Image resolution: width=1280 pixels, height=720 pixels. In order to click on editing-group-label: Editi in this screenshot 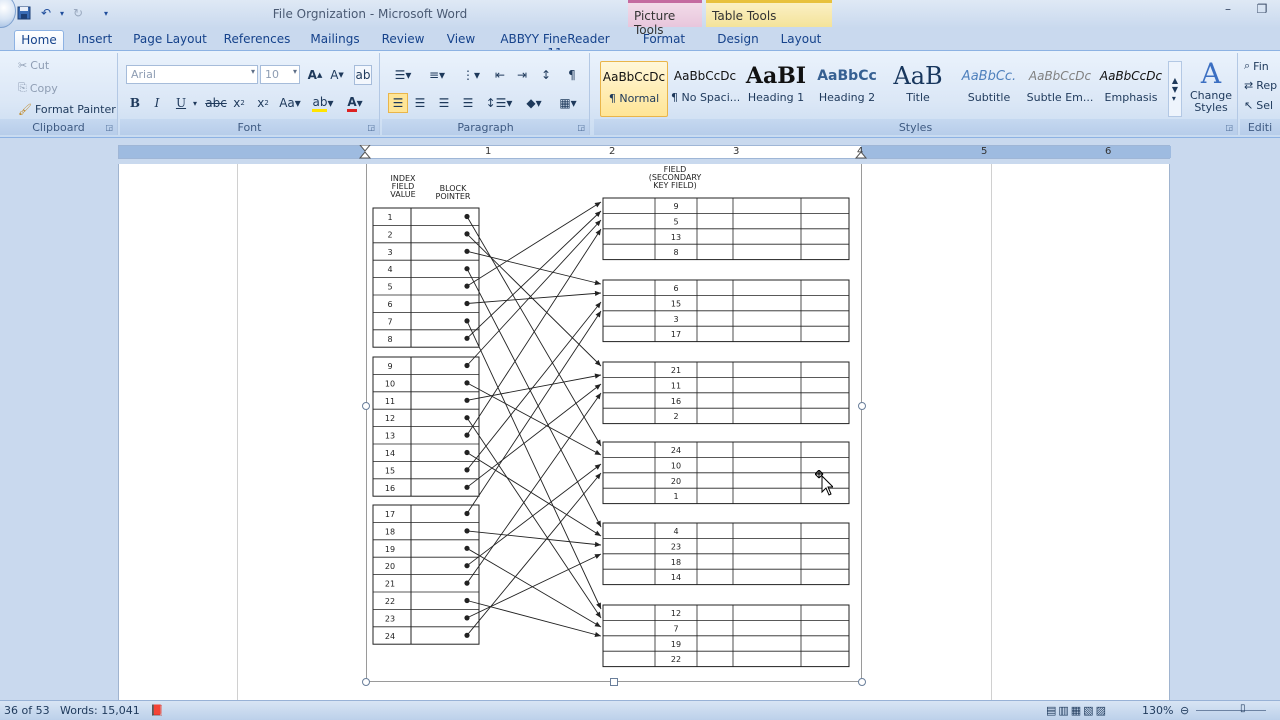, I will do `click(1260, 127)`.